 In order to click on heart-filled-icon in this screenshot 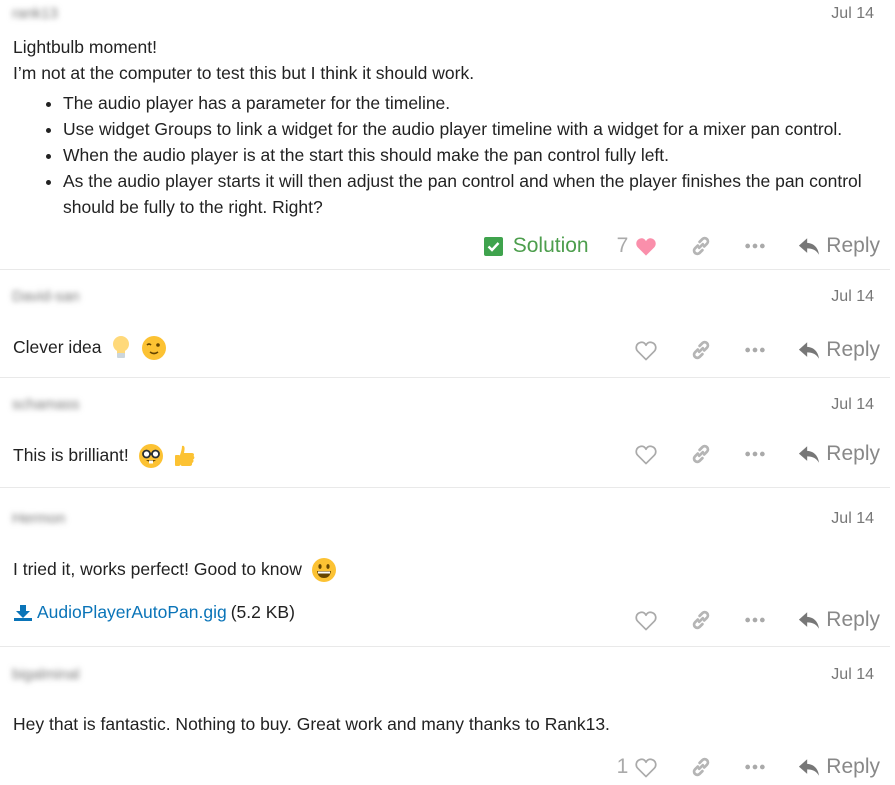, I will do `click(646, 246)`.